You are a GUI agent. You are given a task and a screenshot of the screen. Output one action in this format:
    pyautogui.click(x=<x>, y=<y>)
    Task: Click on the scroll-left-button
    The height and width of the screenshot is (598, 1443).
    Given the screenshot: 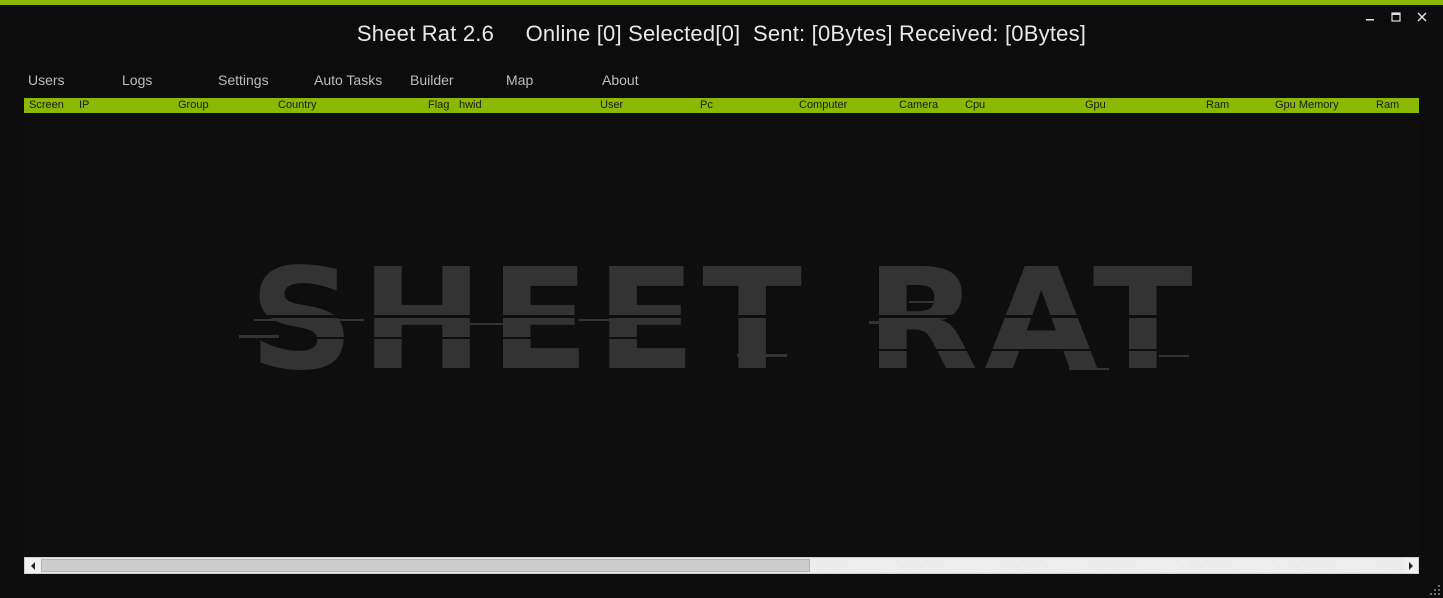 What is the action you would take?
    pyautogui.click(x=32, y=565)
    